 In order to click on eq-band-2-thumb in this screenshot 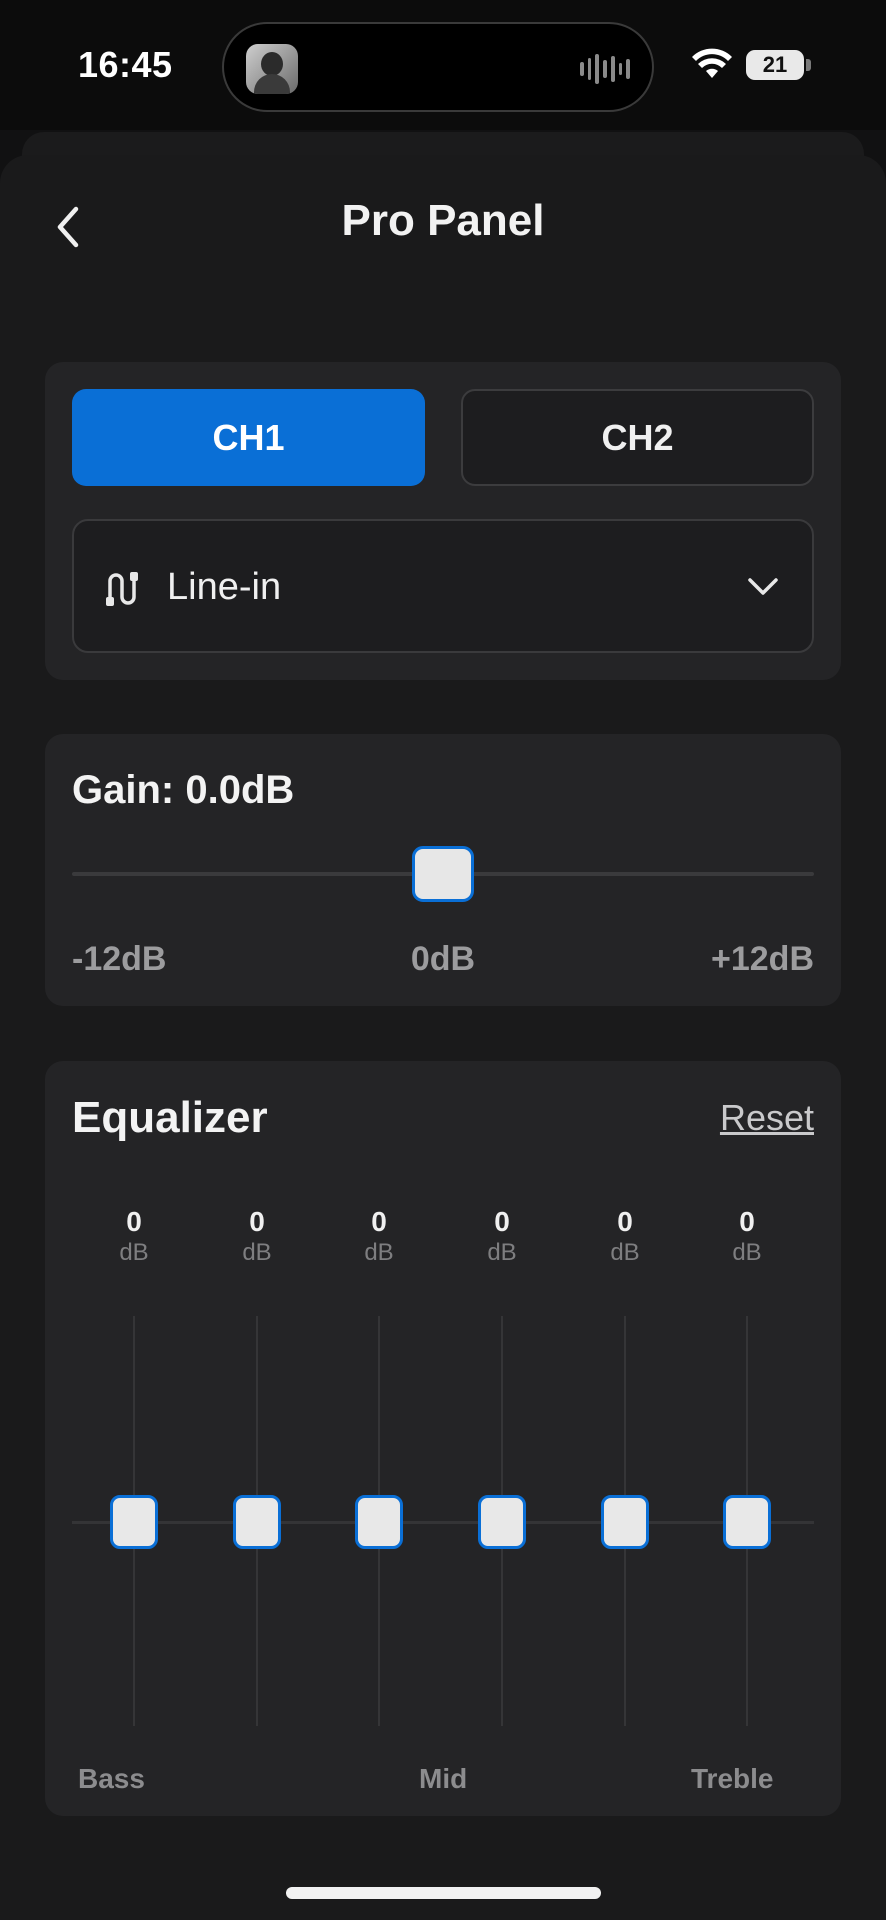, I will do `click(257, 1522)`.